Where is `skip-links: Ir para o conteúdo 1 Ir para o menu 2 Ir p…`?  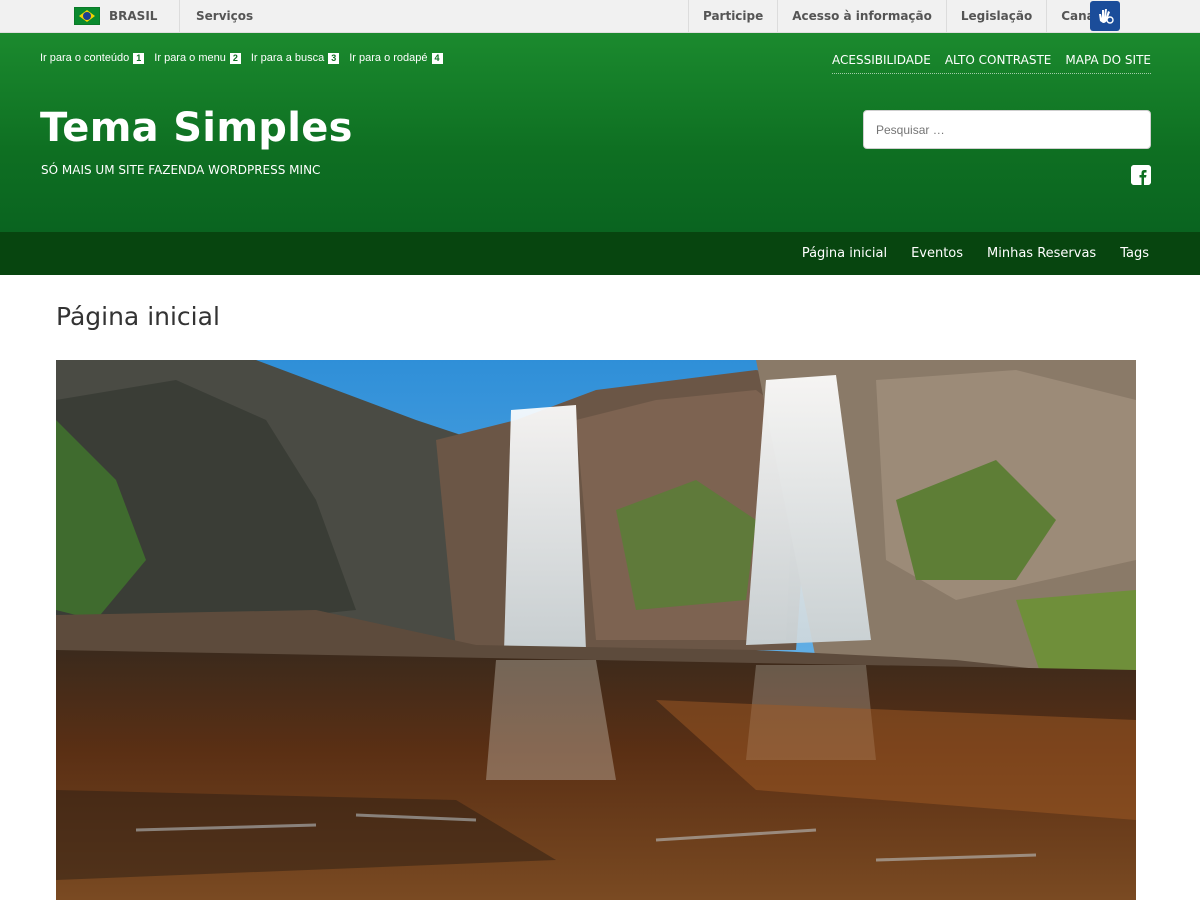
skip-links: Ir para o conteúdo 1 Ir para o menu 2 Ir p… is located at coordinates (246, 58).